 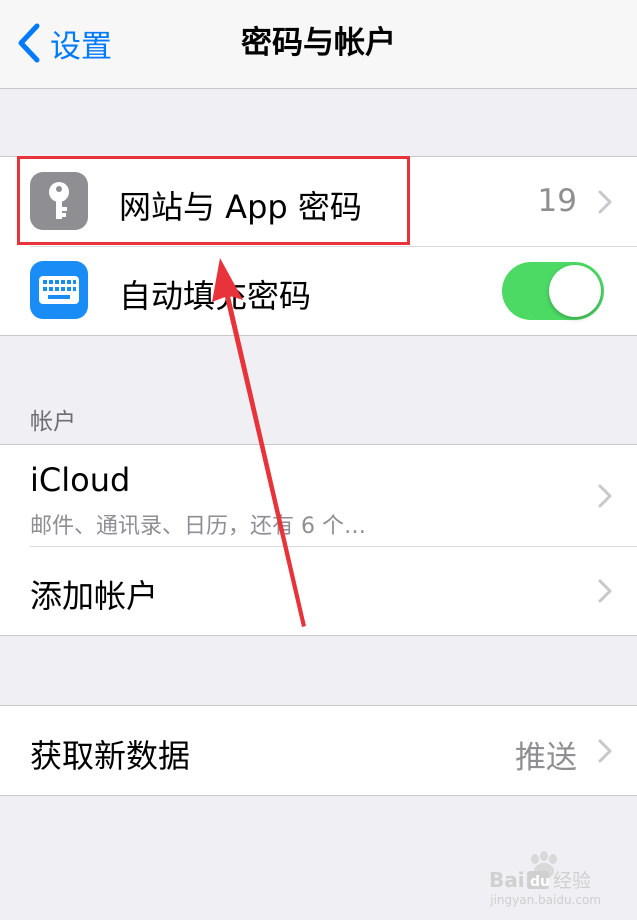 What do you see at coordinates (575, 291) in the screenshot?
I see `toggle-knob` at bounding box center [575, 291].